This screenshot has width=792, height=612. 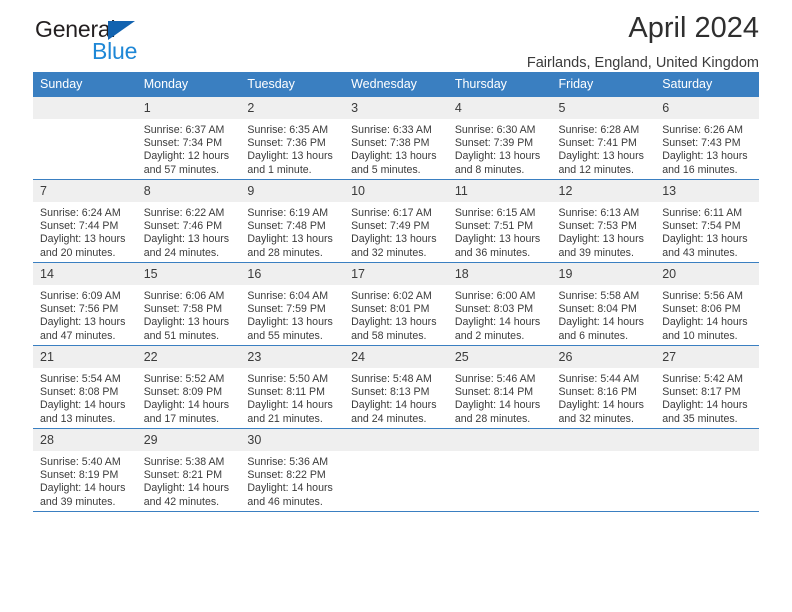 I want to click on daylight-duration-line2: and 8 minutes., so click(x=489, y=169).